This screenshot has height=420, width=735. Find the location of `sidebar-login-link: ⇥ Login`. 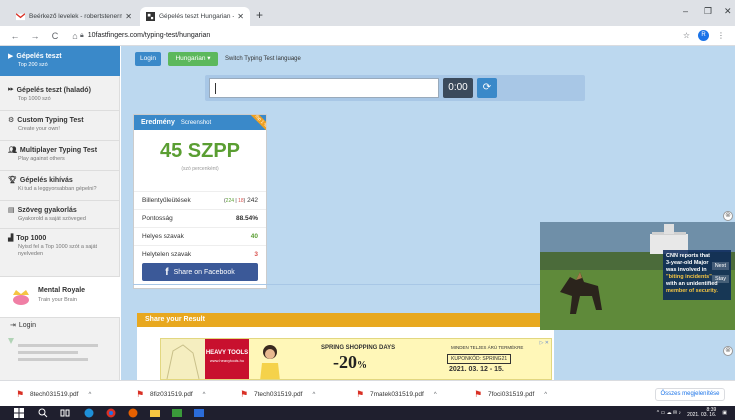

sidebar-login-link: ⇥ Login is located at coordinates (23, 325).